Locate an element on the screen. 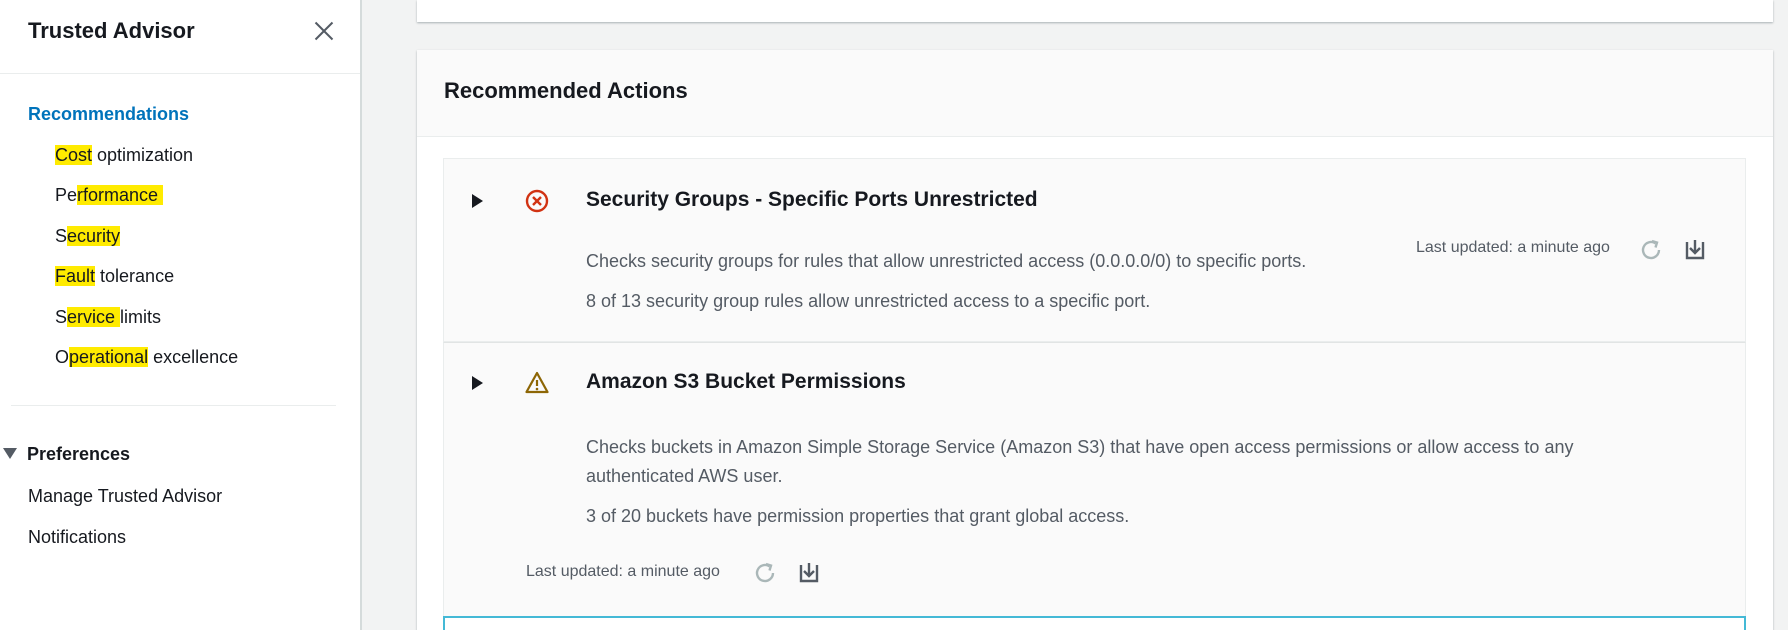 The width and height of the screenshot is (1788, 630). sidebar-item-performance: Performance is located at coordinates (109, 195).